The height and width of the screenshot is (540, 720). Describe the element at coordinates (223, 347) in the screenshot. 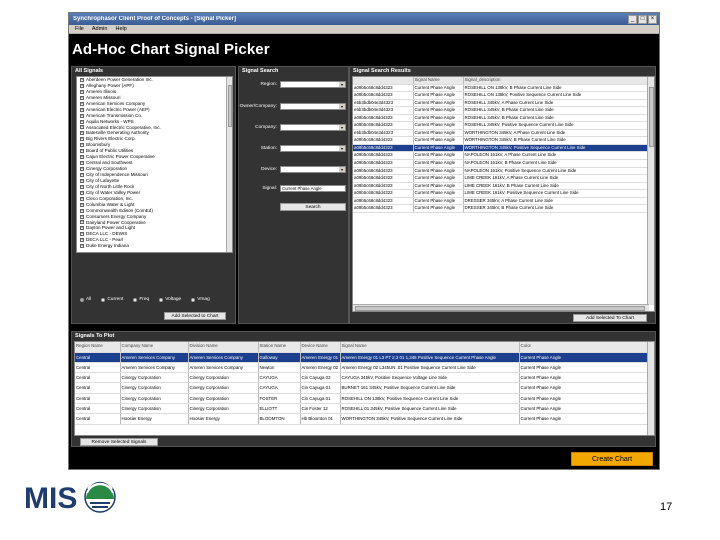

I see `plot-column-header: Division Name` at that location.